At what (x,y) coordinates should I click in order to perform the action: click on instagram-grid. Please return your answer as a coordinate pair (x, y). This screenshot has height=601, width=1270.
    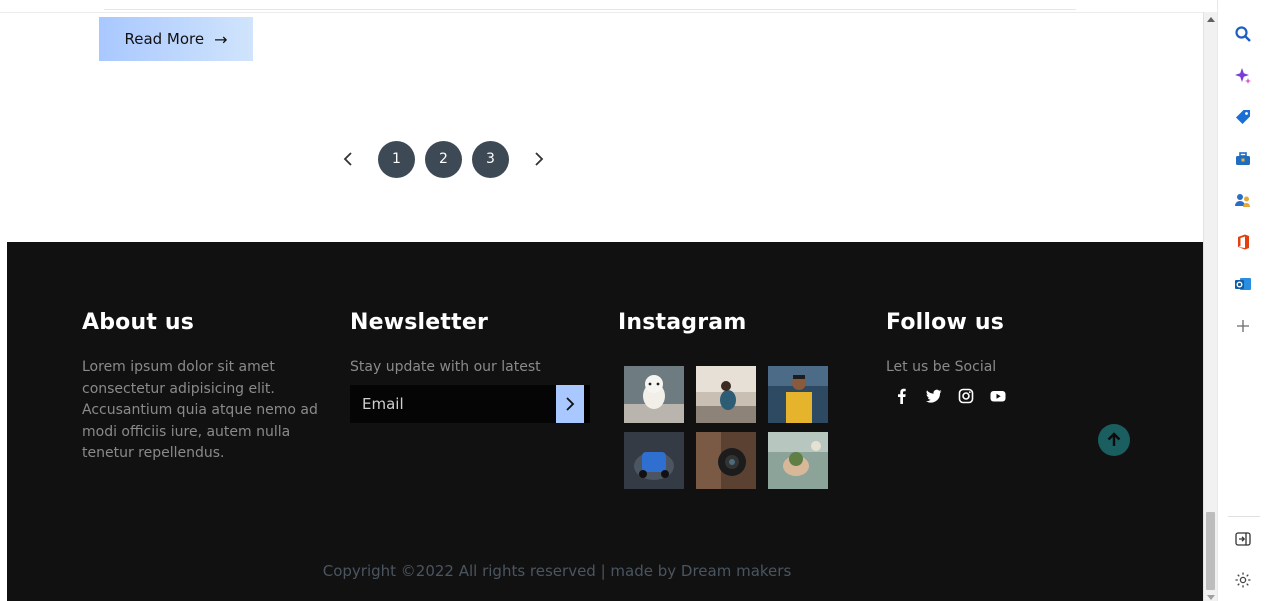
    Looking at the image, I should click on (726, 427).